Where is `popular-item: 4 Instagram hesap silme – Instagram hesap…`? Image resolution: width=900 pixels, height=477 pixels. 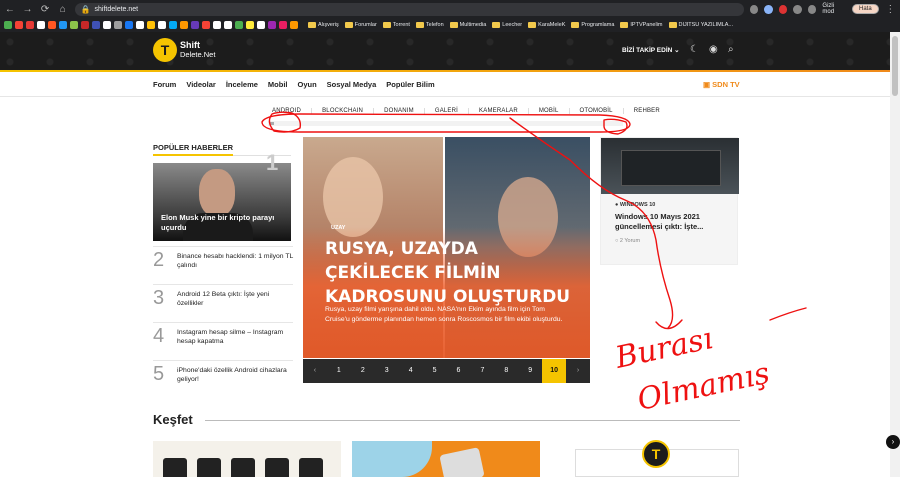
popular-item: 4 Instagram hesap silme – Instagram hesap… is located at coordinates (223, 338).